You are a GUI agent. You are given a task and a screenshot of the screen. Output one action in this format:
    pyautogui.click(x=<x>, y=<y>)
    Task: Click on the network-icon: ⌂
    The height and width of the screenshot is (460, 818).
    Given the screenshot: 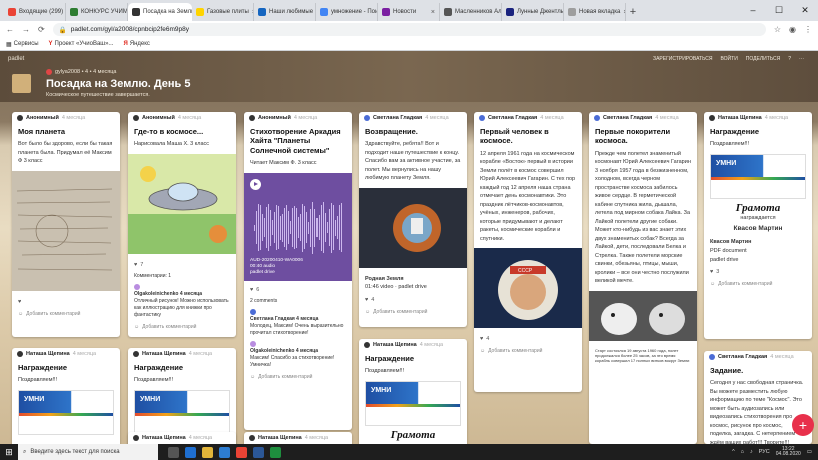 What is the action you would take?
    pyautogui.click(x=742, y=452)
    